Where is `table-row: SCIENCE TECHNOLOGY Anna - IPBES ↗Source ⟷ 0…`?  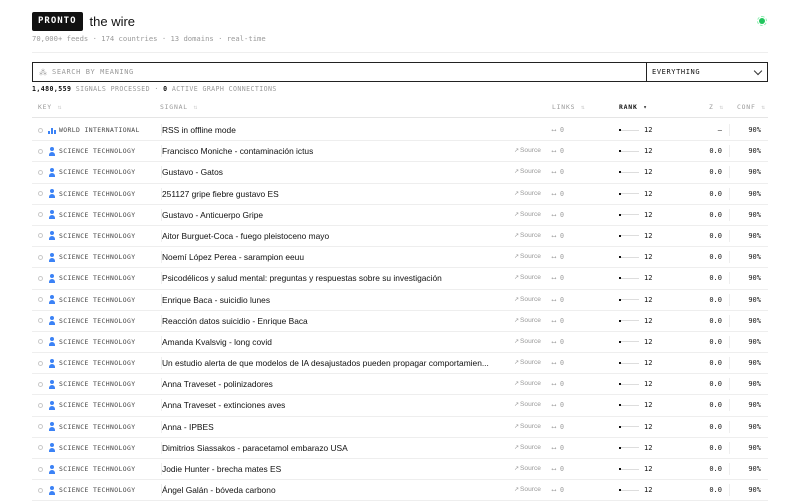
table-row: SCIENCE TECHNOLOGY Anna - IPBES ↗Source ⟷ 0… is located at coordinates (400, 427).